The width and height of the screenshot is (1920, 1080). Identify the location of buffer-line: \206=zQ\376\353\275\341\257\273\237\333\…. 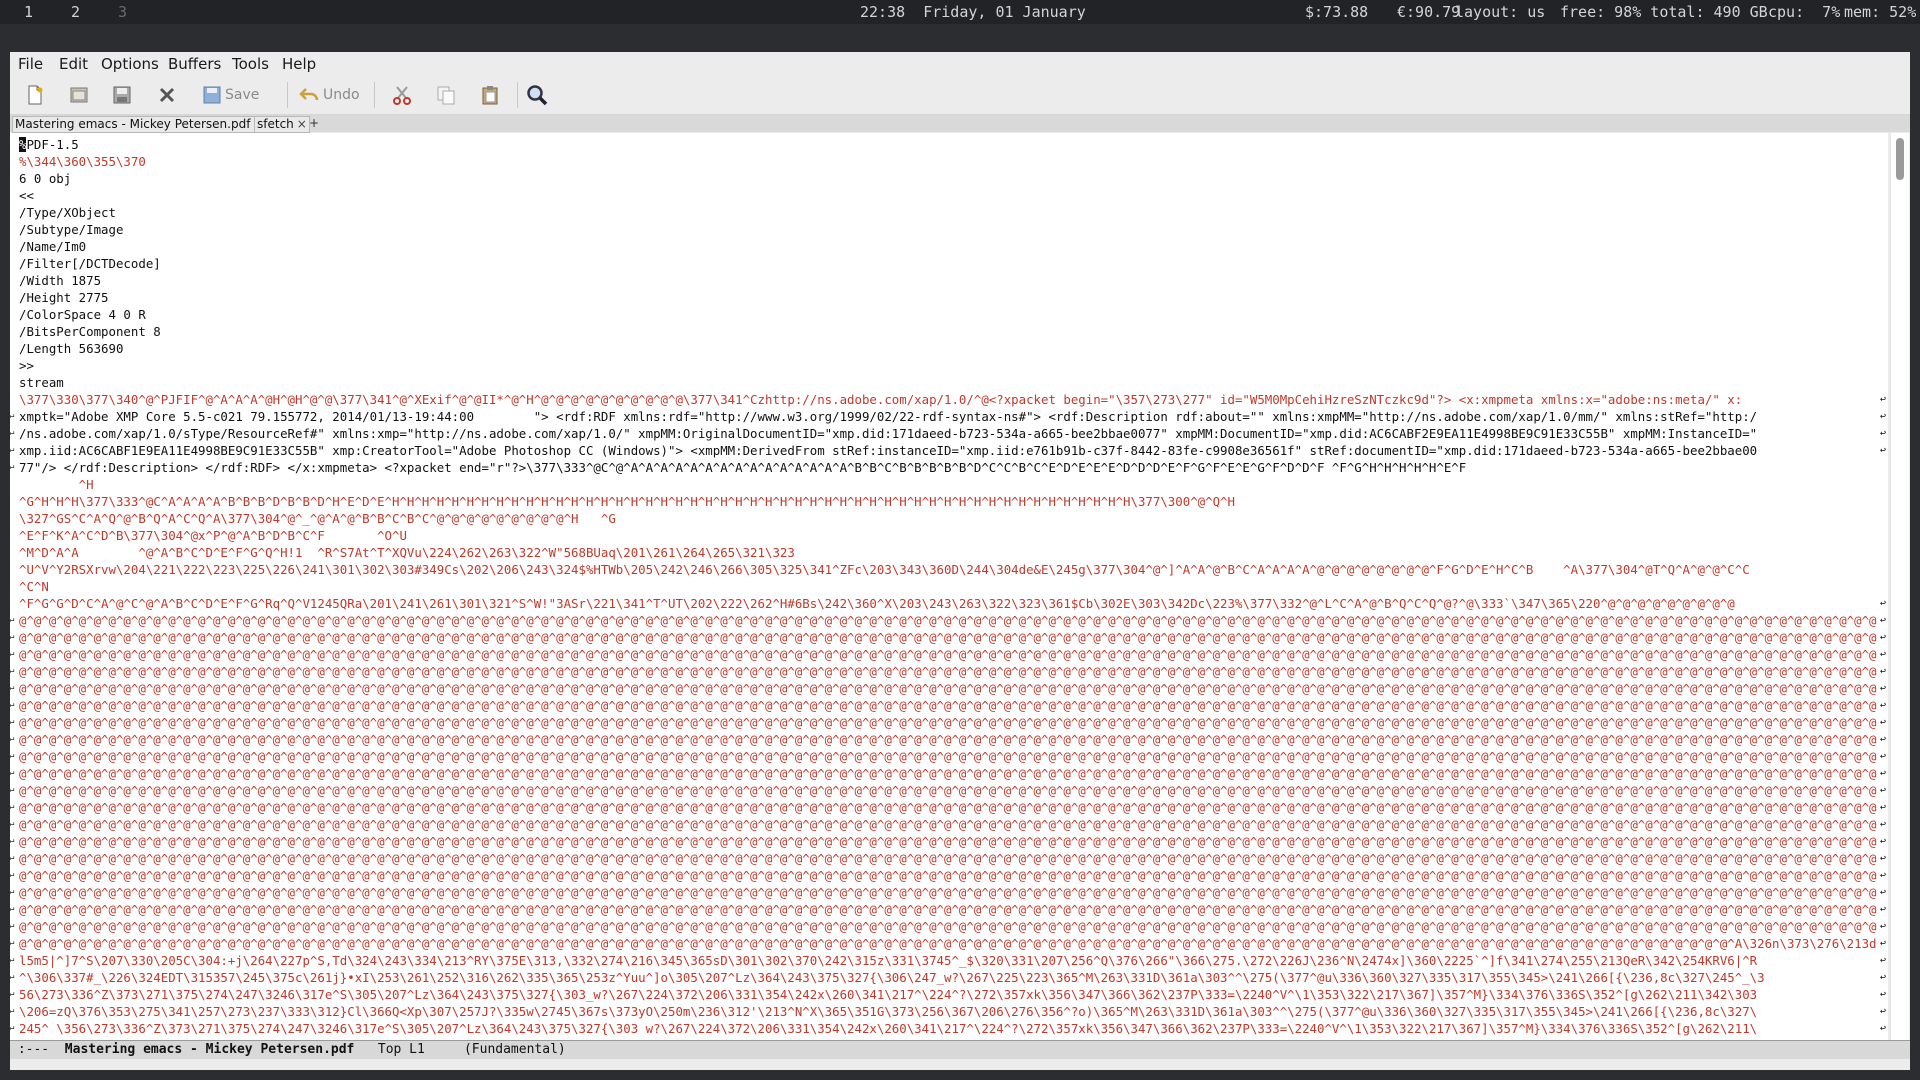
(949, 1011).